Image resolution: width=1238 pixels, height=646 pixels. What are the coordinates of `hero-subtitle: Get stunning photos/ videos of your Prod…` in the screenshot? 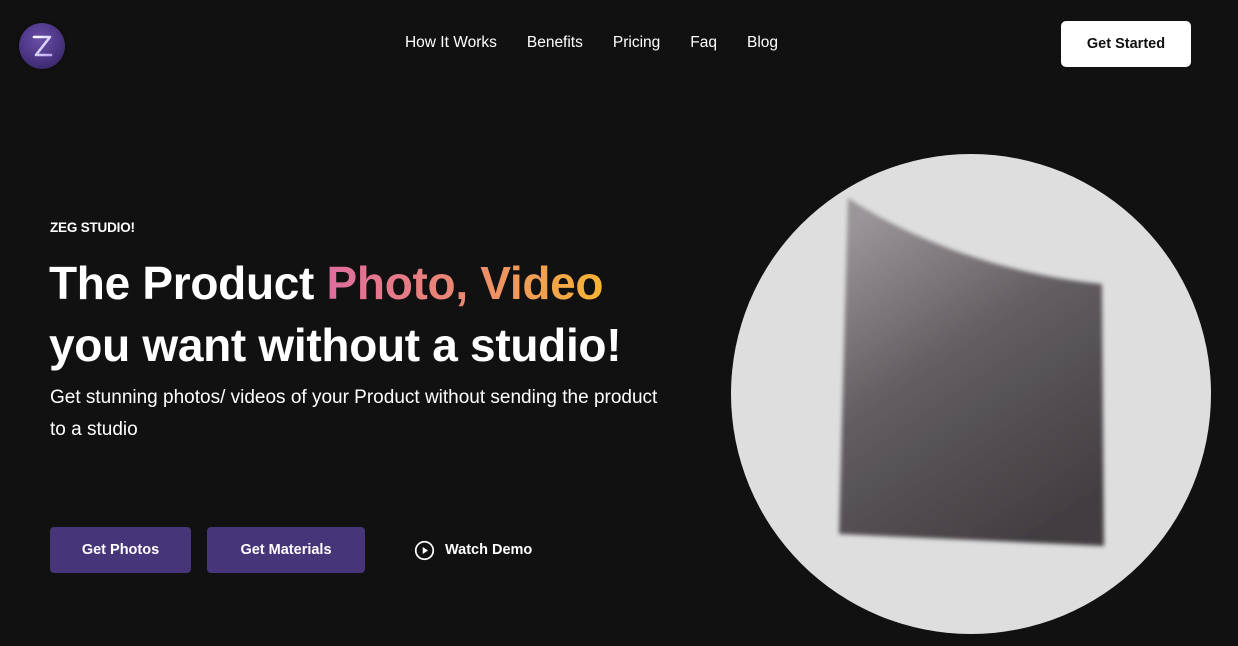 It's located at (354, 413).